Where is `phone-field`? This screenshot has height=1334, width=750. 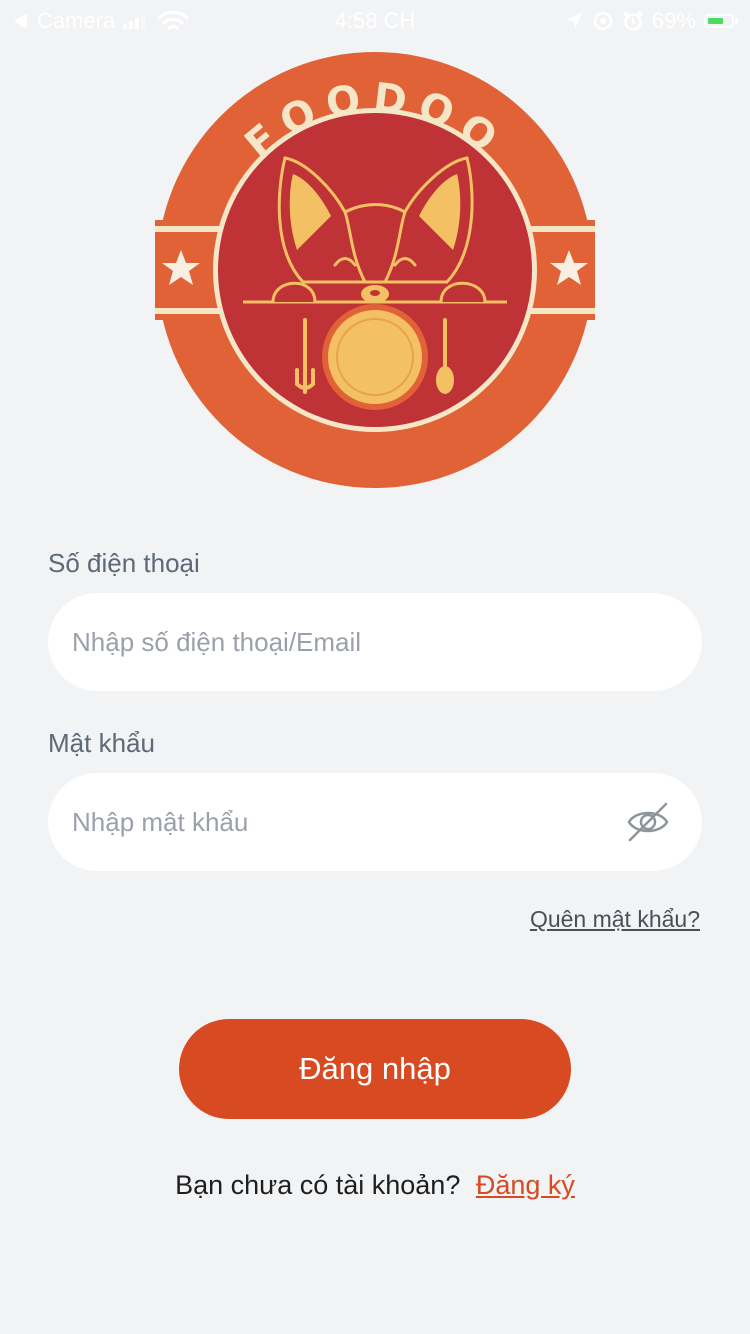 phone-field is located at coordinates (375, 642).